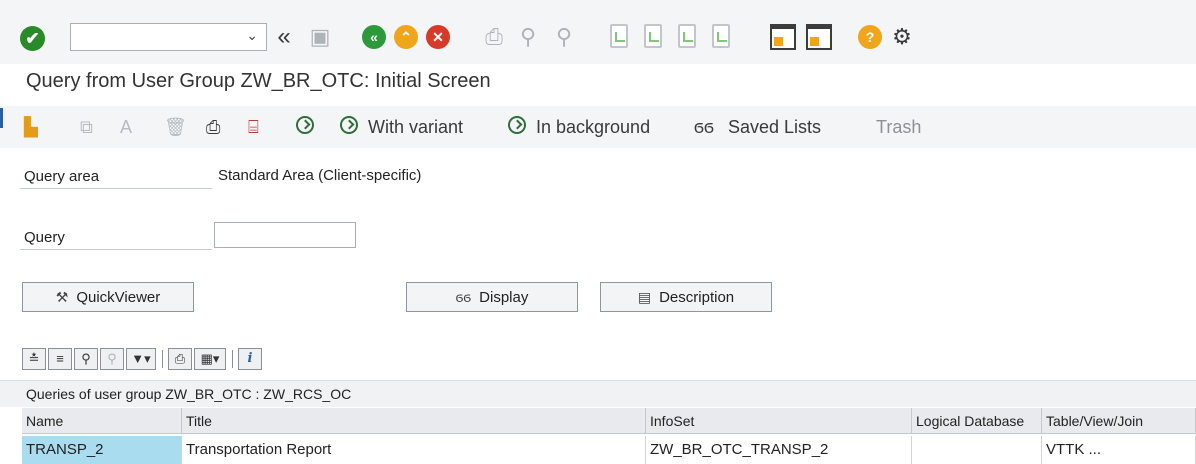 The height and width of the screenshot is (464, 1196). Describe the element at coordinates (619, 36) in the screenshot. I see `first-page-icon` at that location.